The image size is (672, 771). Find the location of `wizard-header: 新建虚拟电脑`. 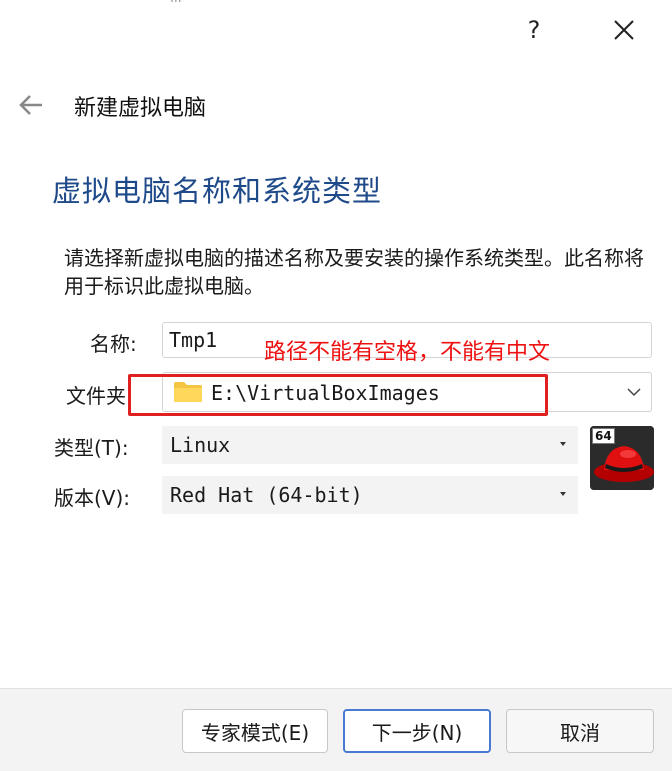

wizard-header: 新建虚拟电脑 is located at coordinates (336, 105).